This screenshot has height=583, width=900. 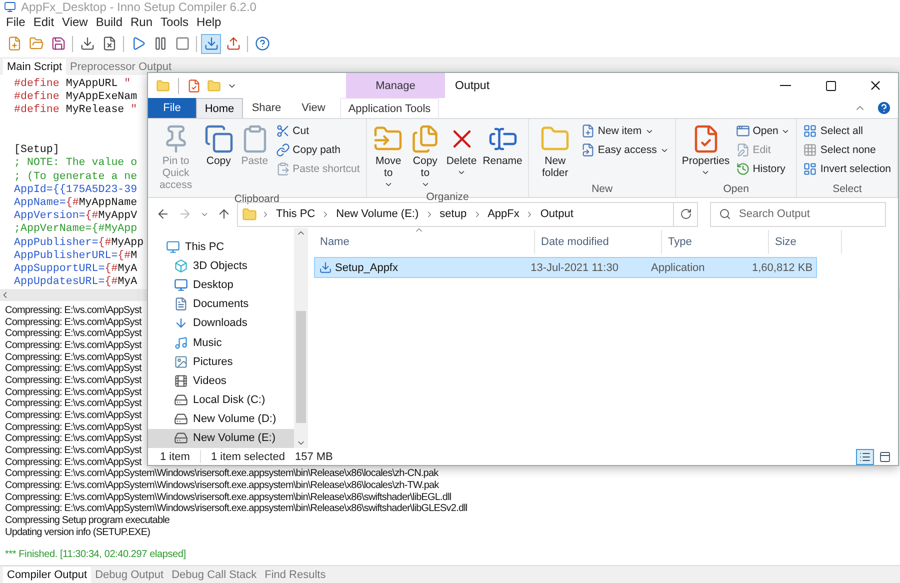 What do you see at coordinates (736, 190) in the screenshot?
I see `group-label: Open` at bounding box center [736, 190].